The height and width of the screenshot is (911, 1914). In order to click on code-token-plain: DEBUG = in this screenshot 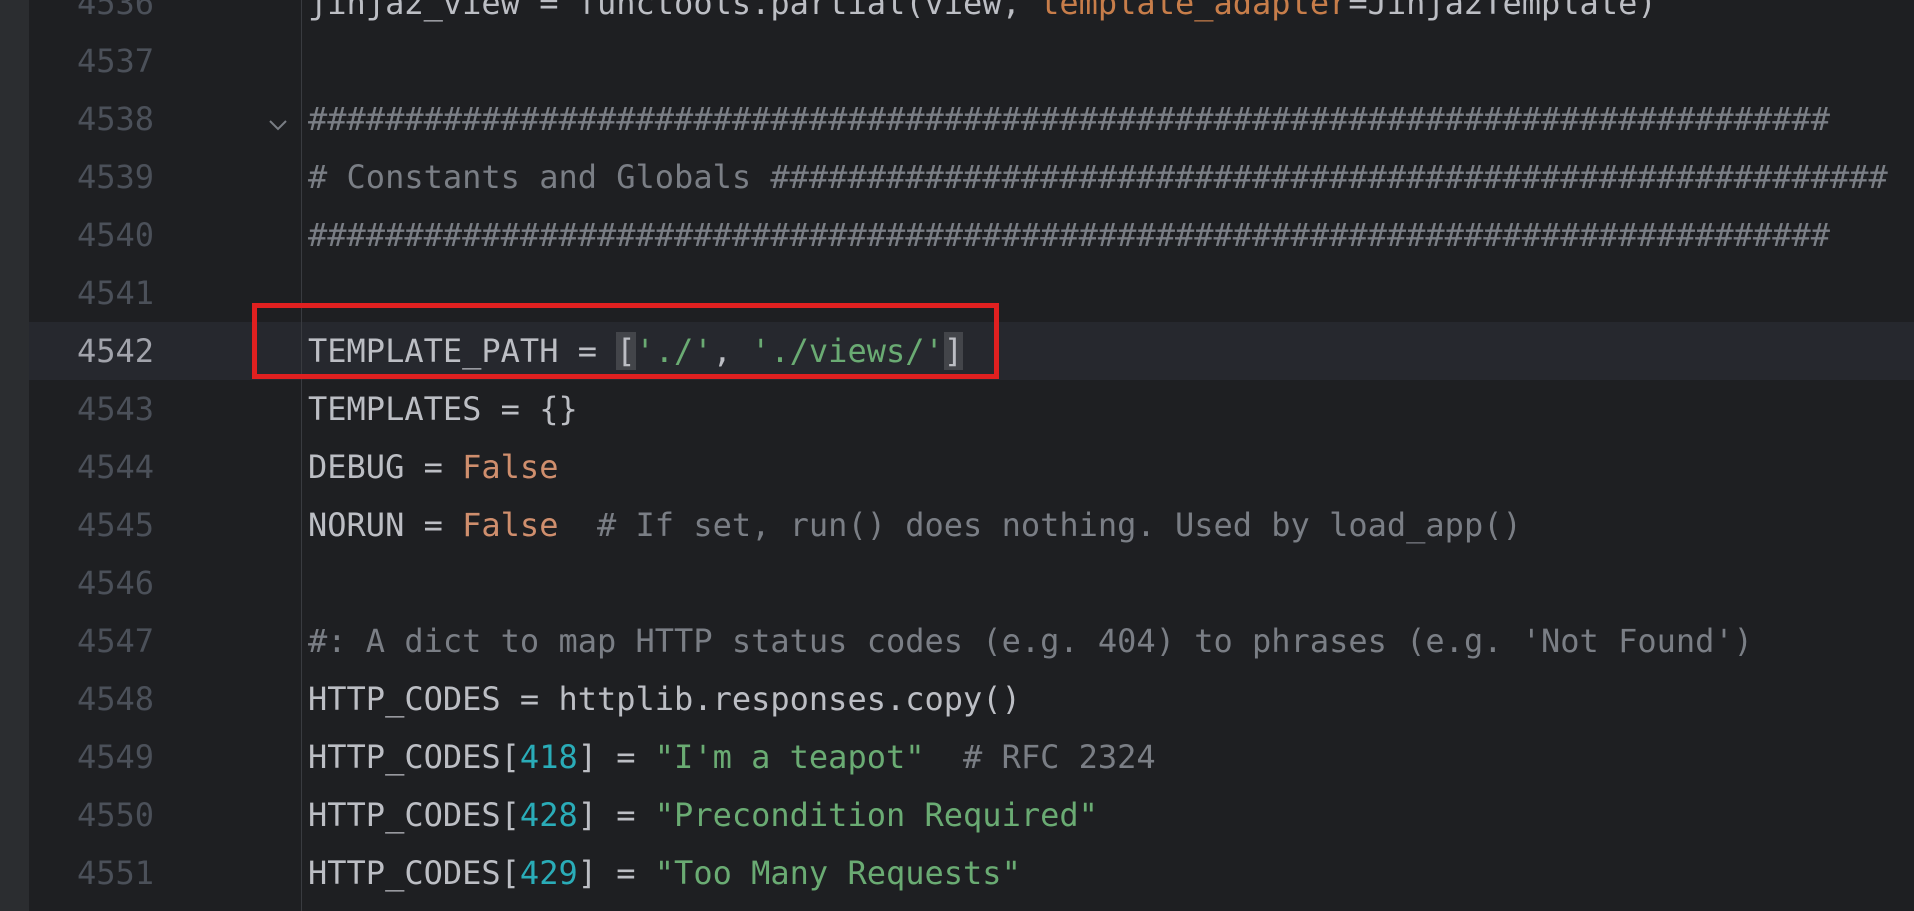, I will do `click(385, 467)`.